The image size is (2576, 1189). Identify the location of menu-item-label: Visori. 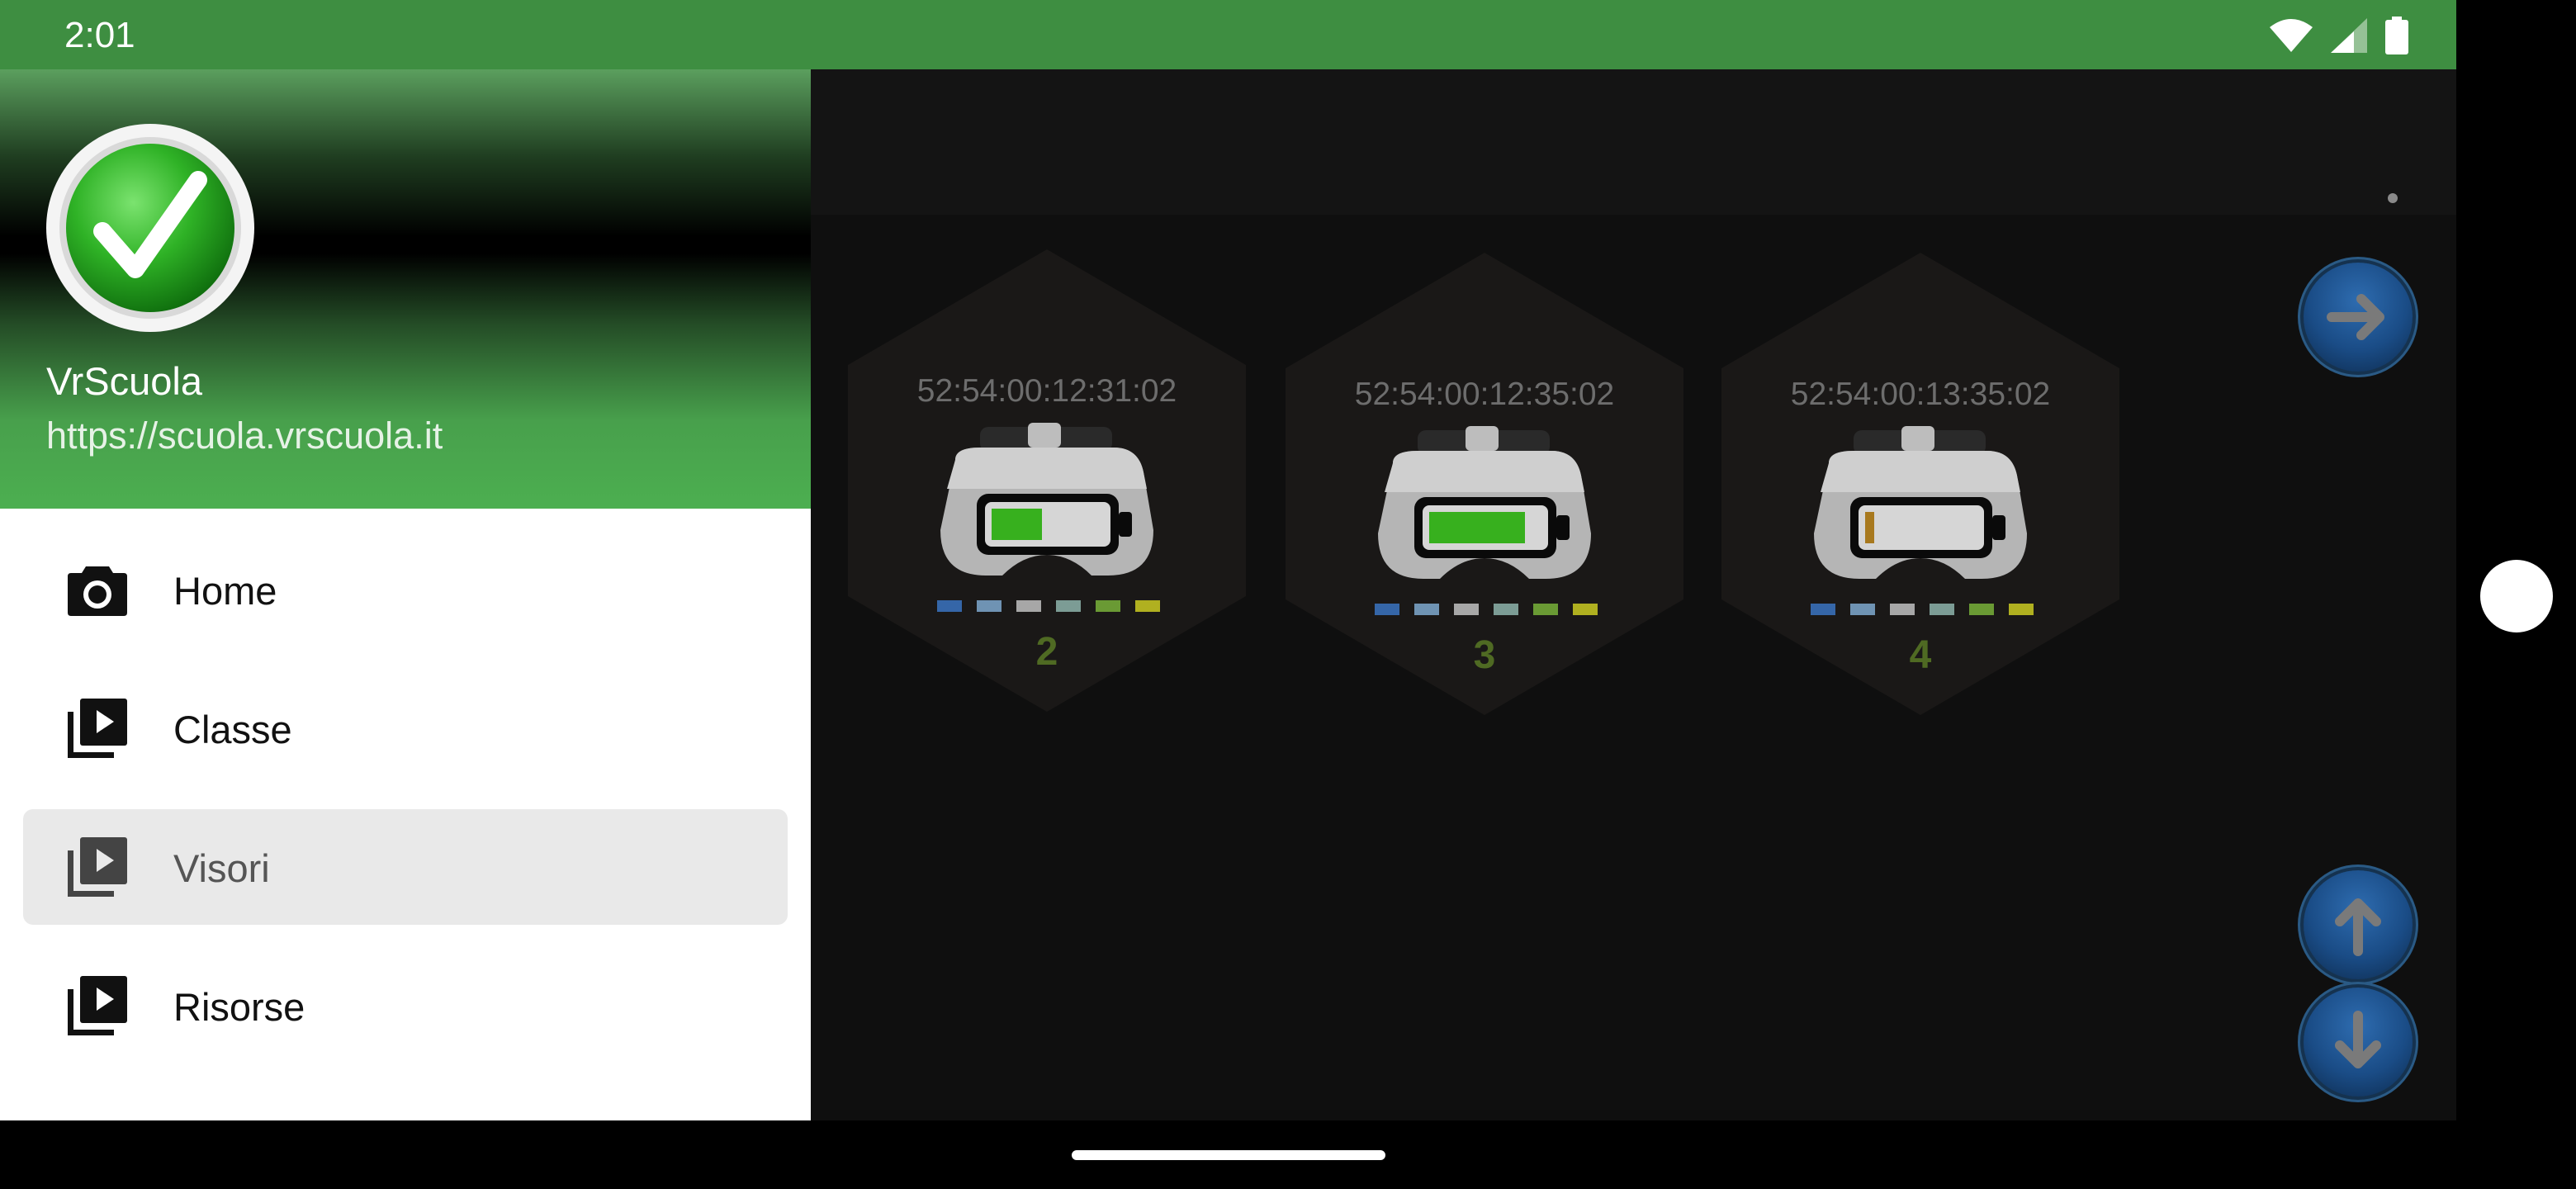
(221, 868).